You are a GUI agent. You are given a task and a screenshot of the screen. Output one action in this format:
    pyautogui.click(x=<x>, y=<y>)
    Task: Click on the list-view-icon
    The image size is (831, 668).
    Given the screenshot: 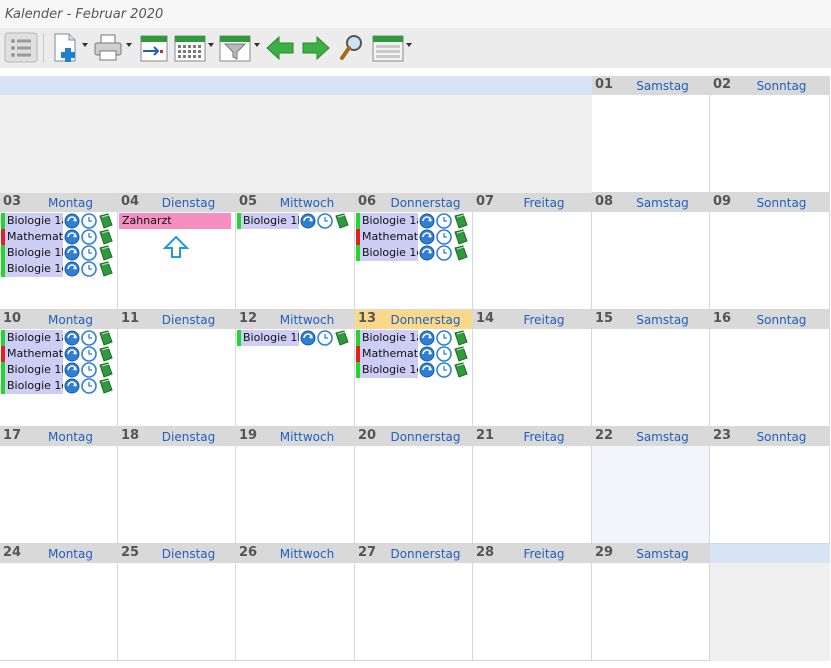 What is the action you would take?
    pyautogui.click(x=21, y=47)
    